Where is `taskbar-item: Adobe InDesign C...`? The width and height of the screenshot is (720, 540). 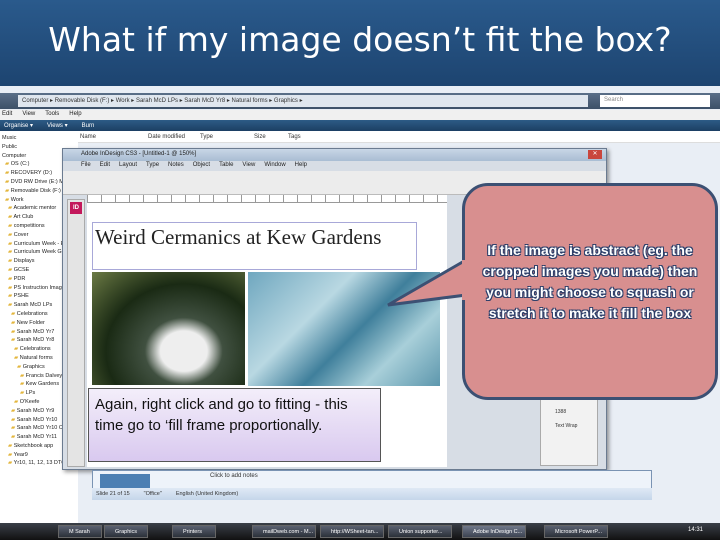 taskbar-item: Adobe InDesign C... is located at coordinates (494, 531).